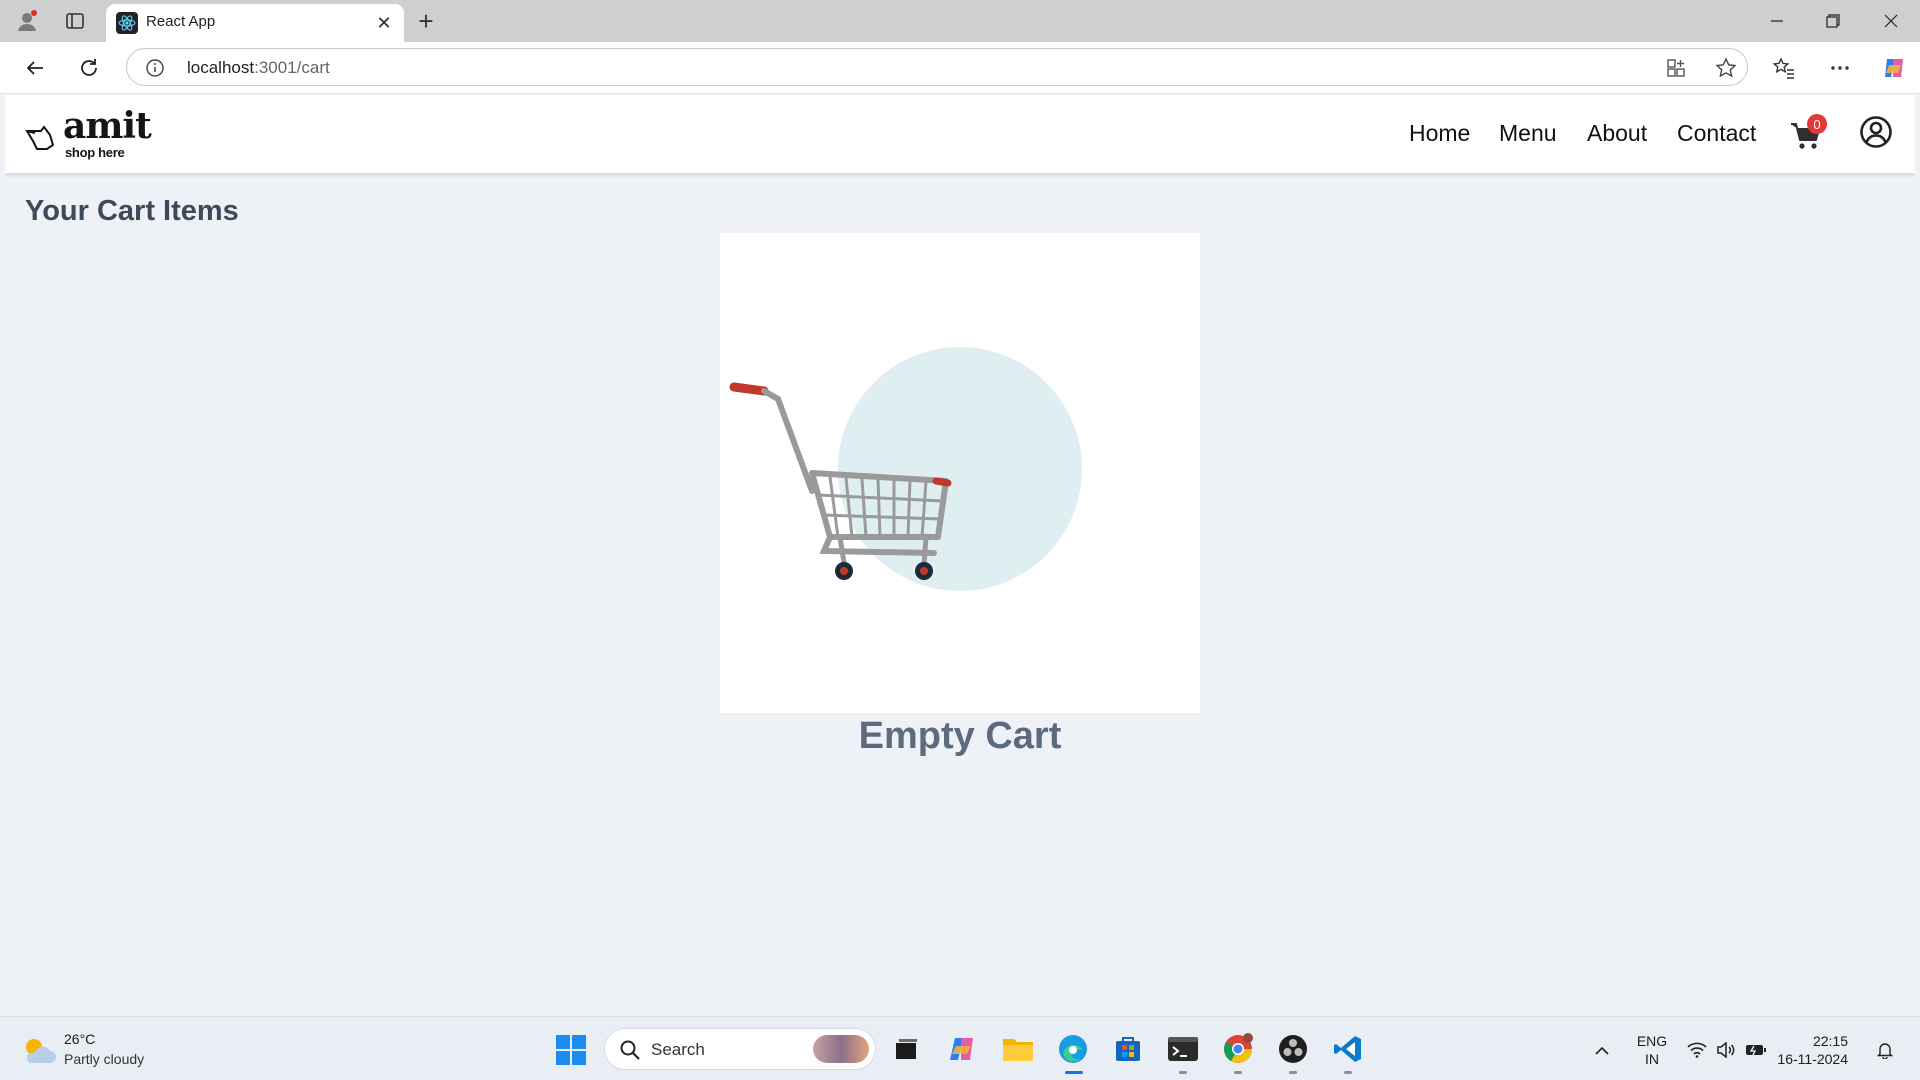 The image size is (1920, 1080). I want to click on language-label: ENG, so click(1652, 1041).